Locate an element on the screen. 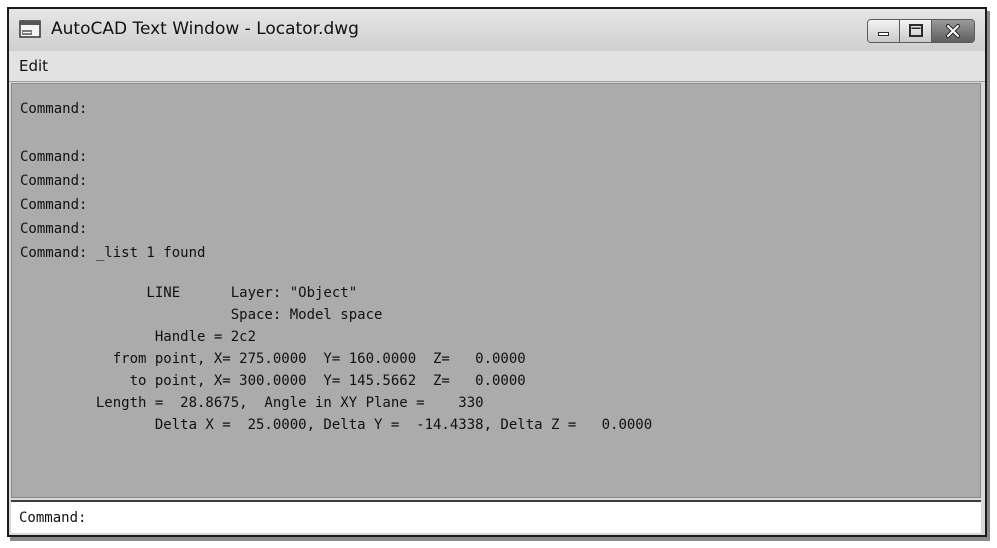 The width and height of the screenshot is (997, 548). window-controls is located at coordinates (921, 31).